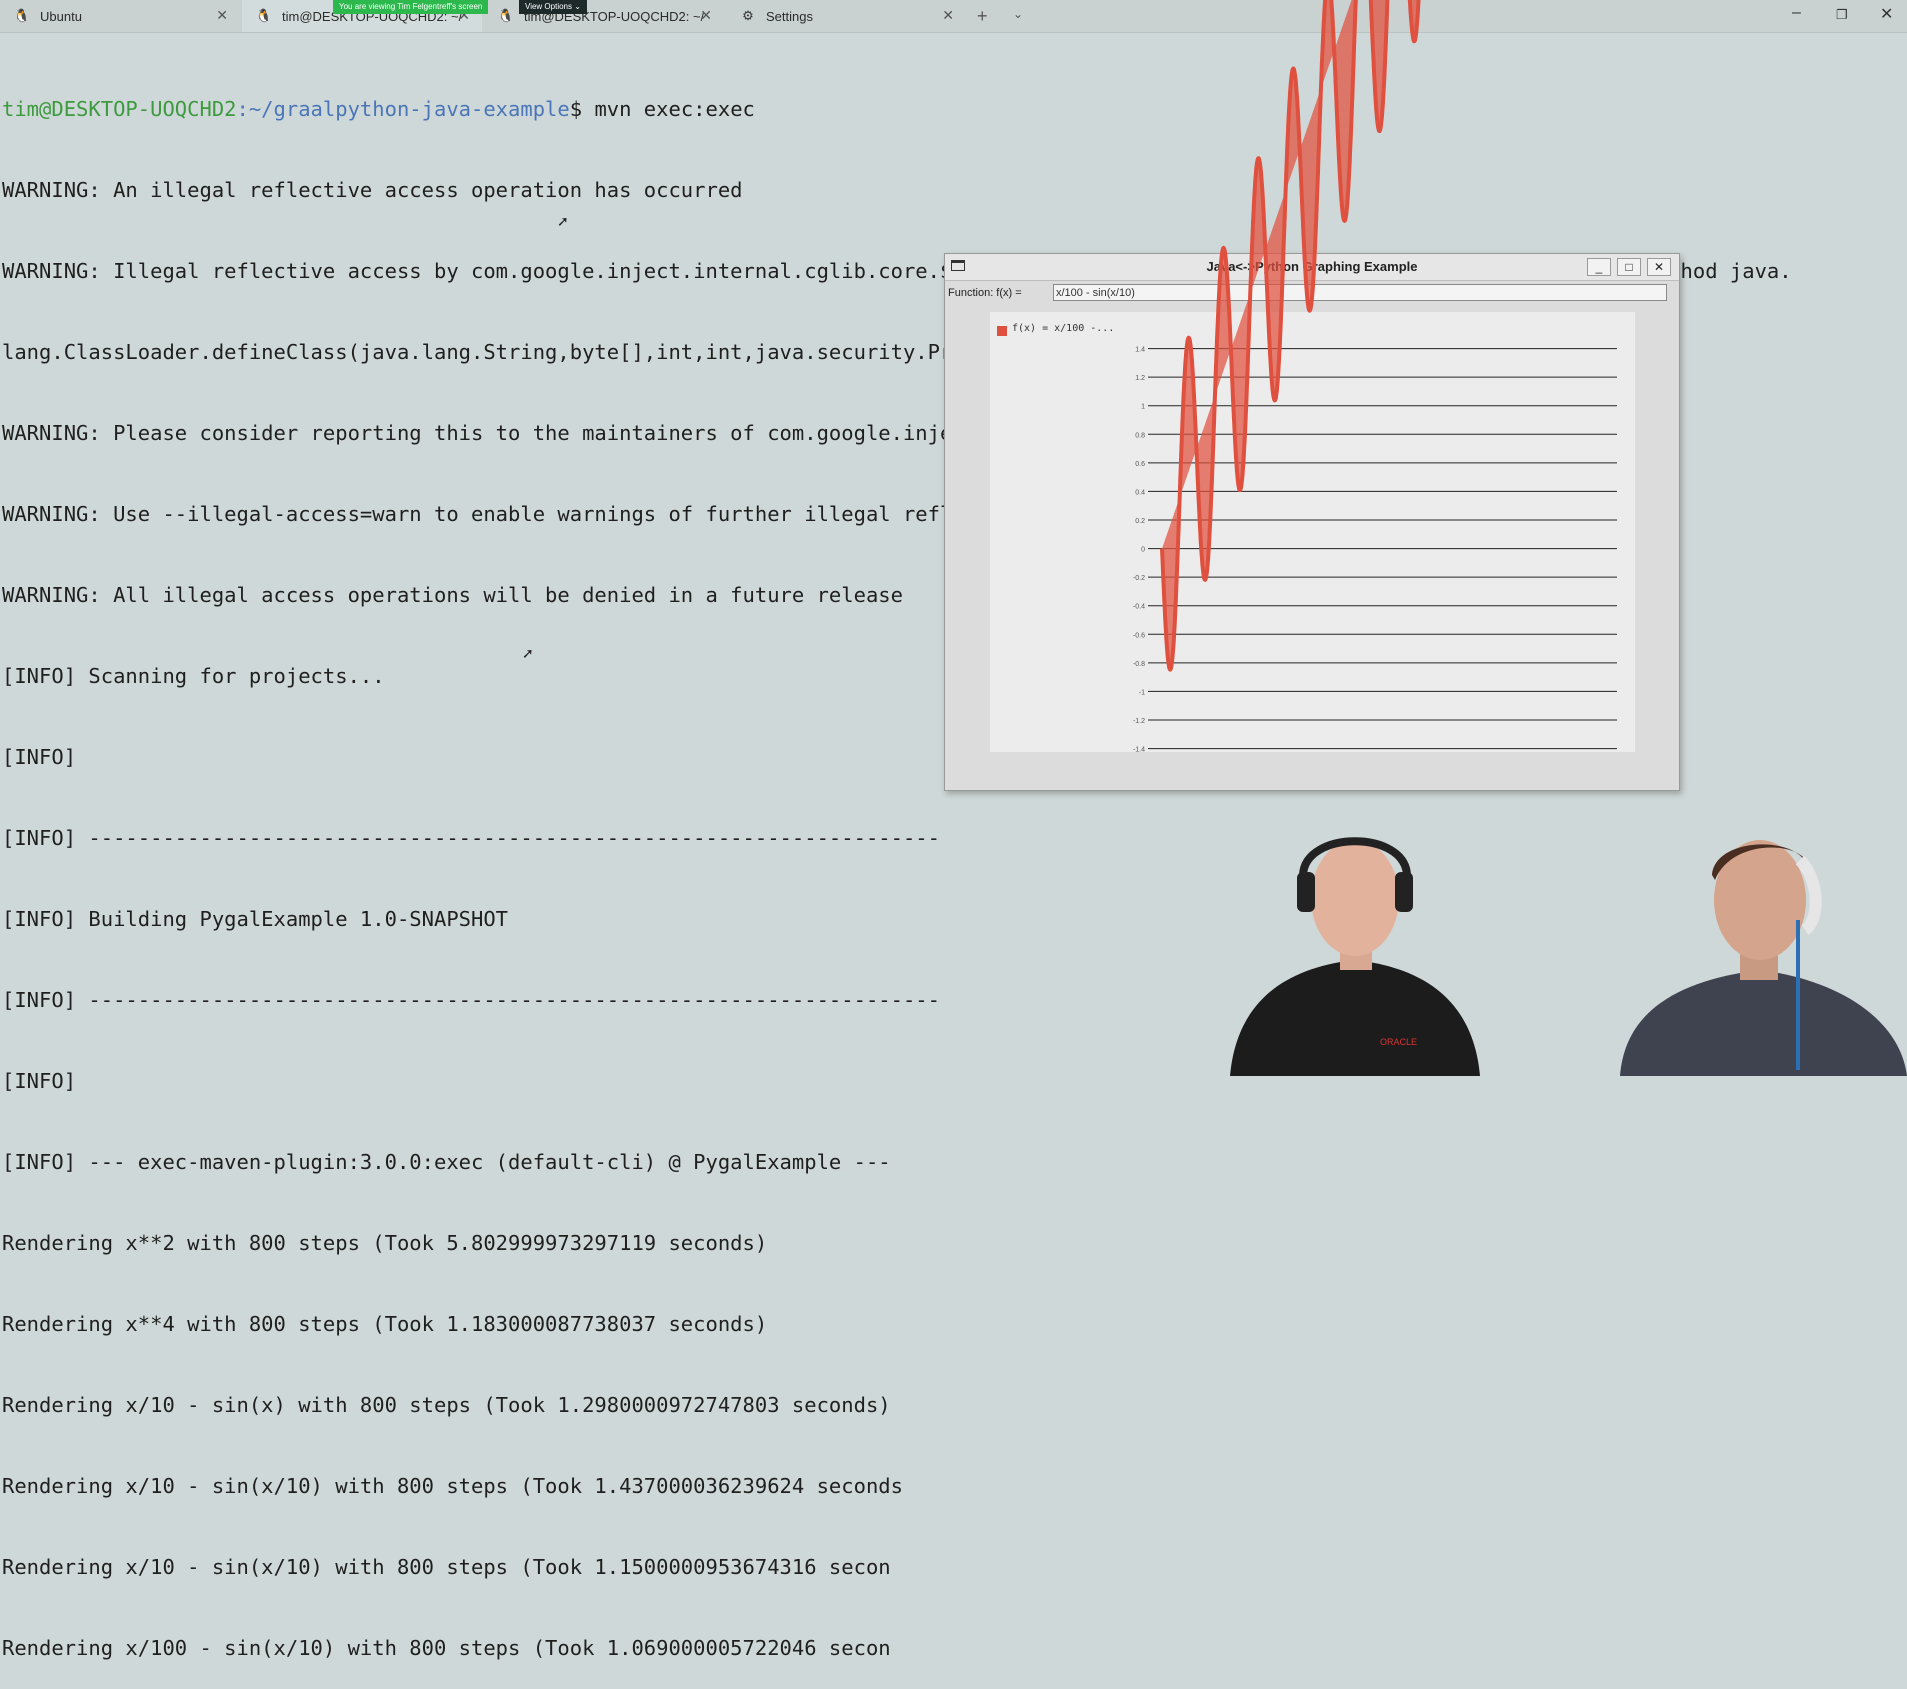  Describe the element at coordinates (1629, 267) in the screenshot. I see `maximize-button: □` at that location.